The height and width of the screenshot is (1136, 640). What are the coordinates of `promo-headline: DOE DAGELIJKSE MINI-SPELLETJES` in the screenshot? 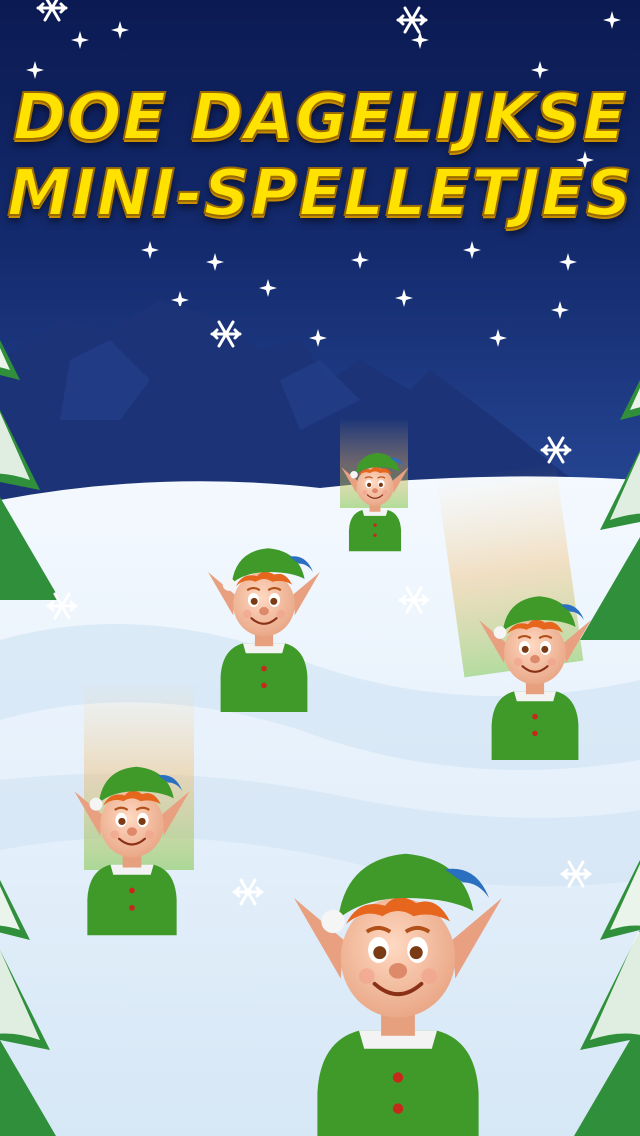 It's located at (320, 156).